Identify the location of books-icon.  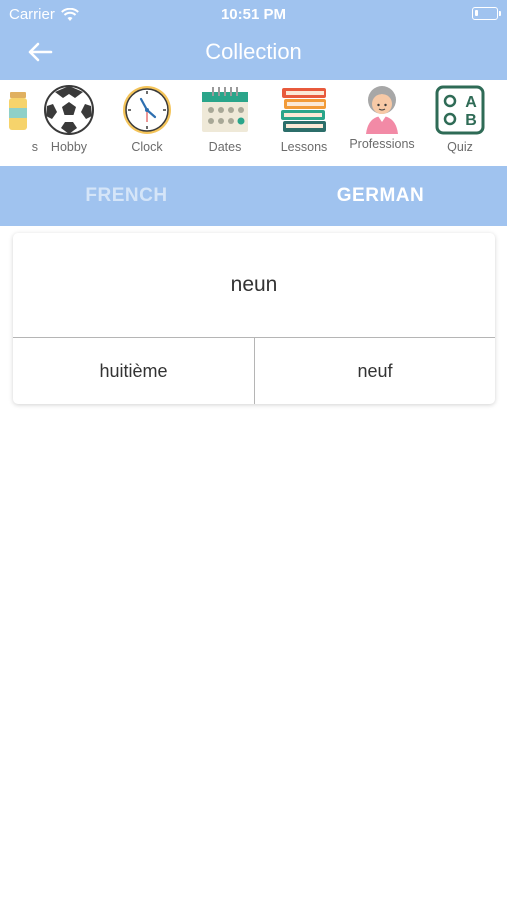
(303, 110).